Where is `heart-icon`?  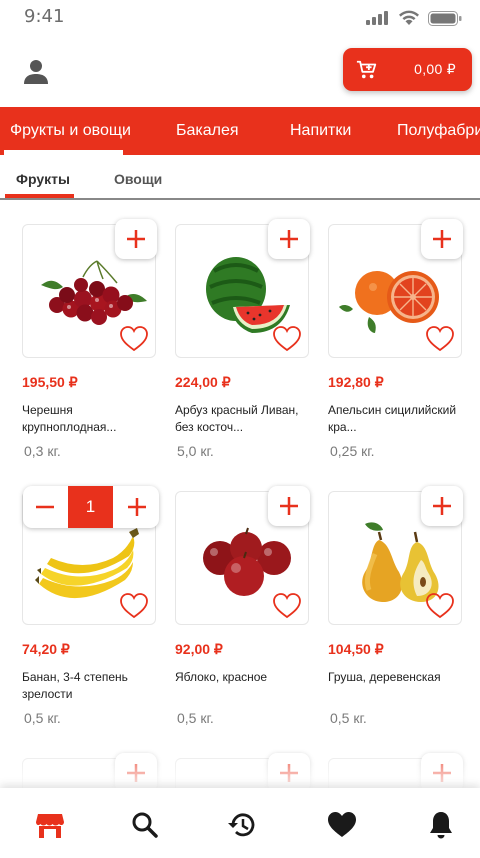
heart-icon is located at coordinates (342, 825).